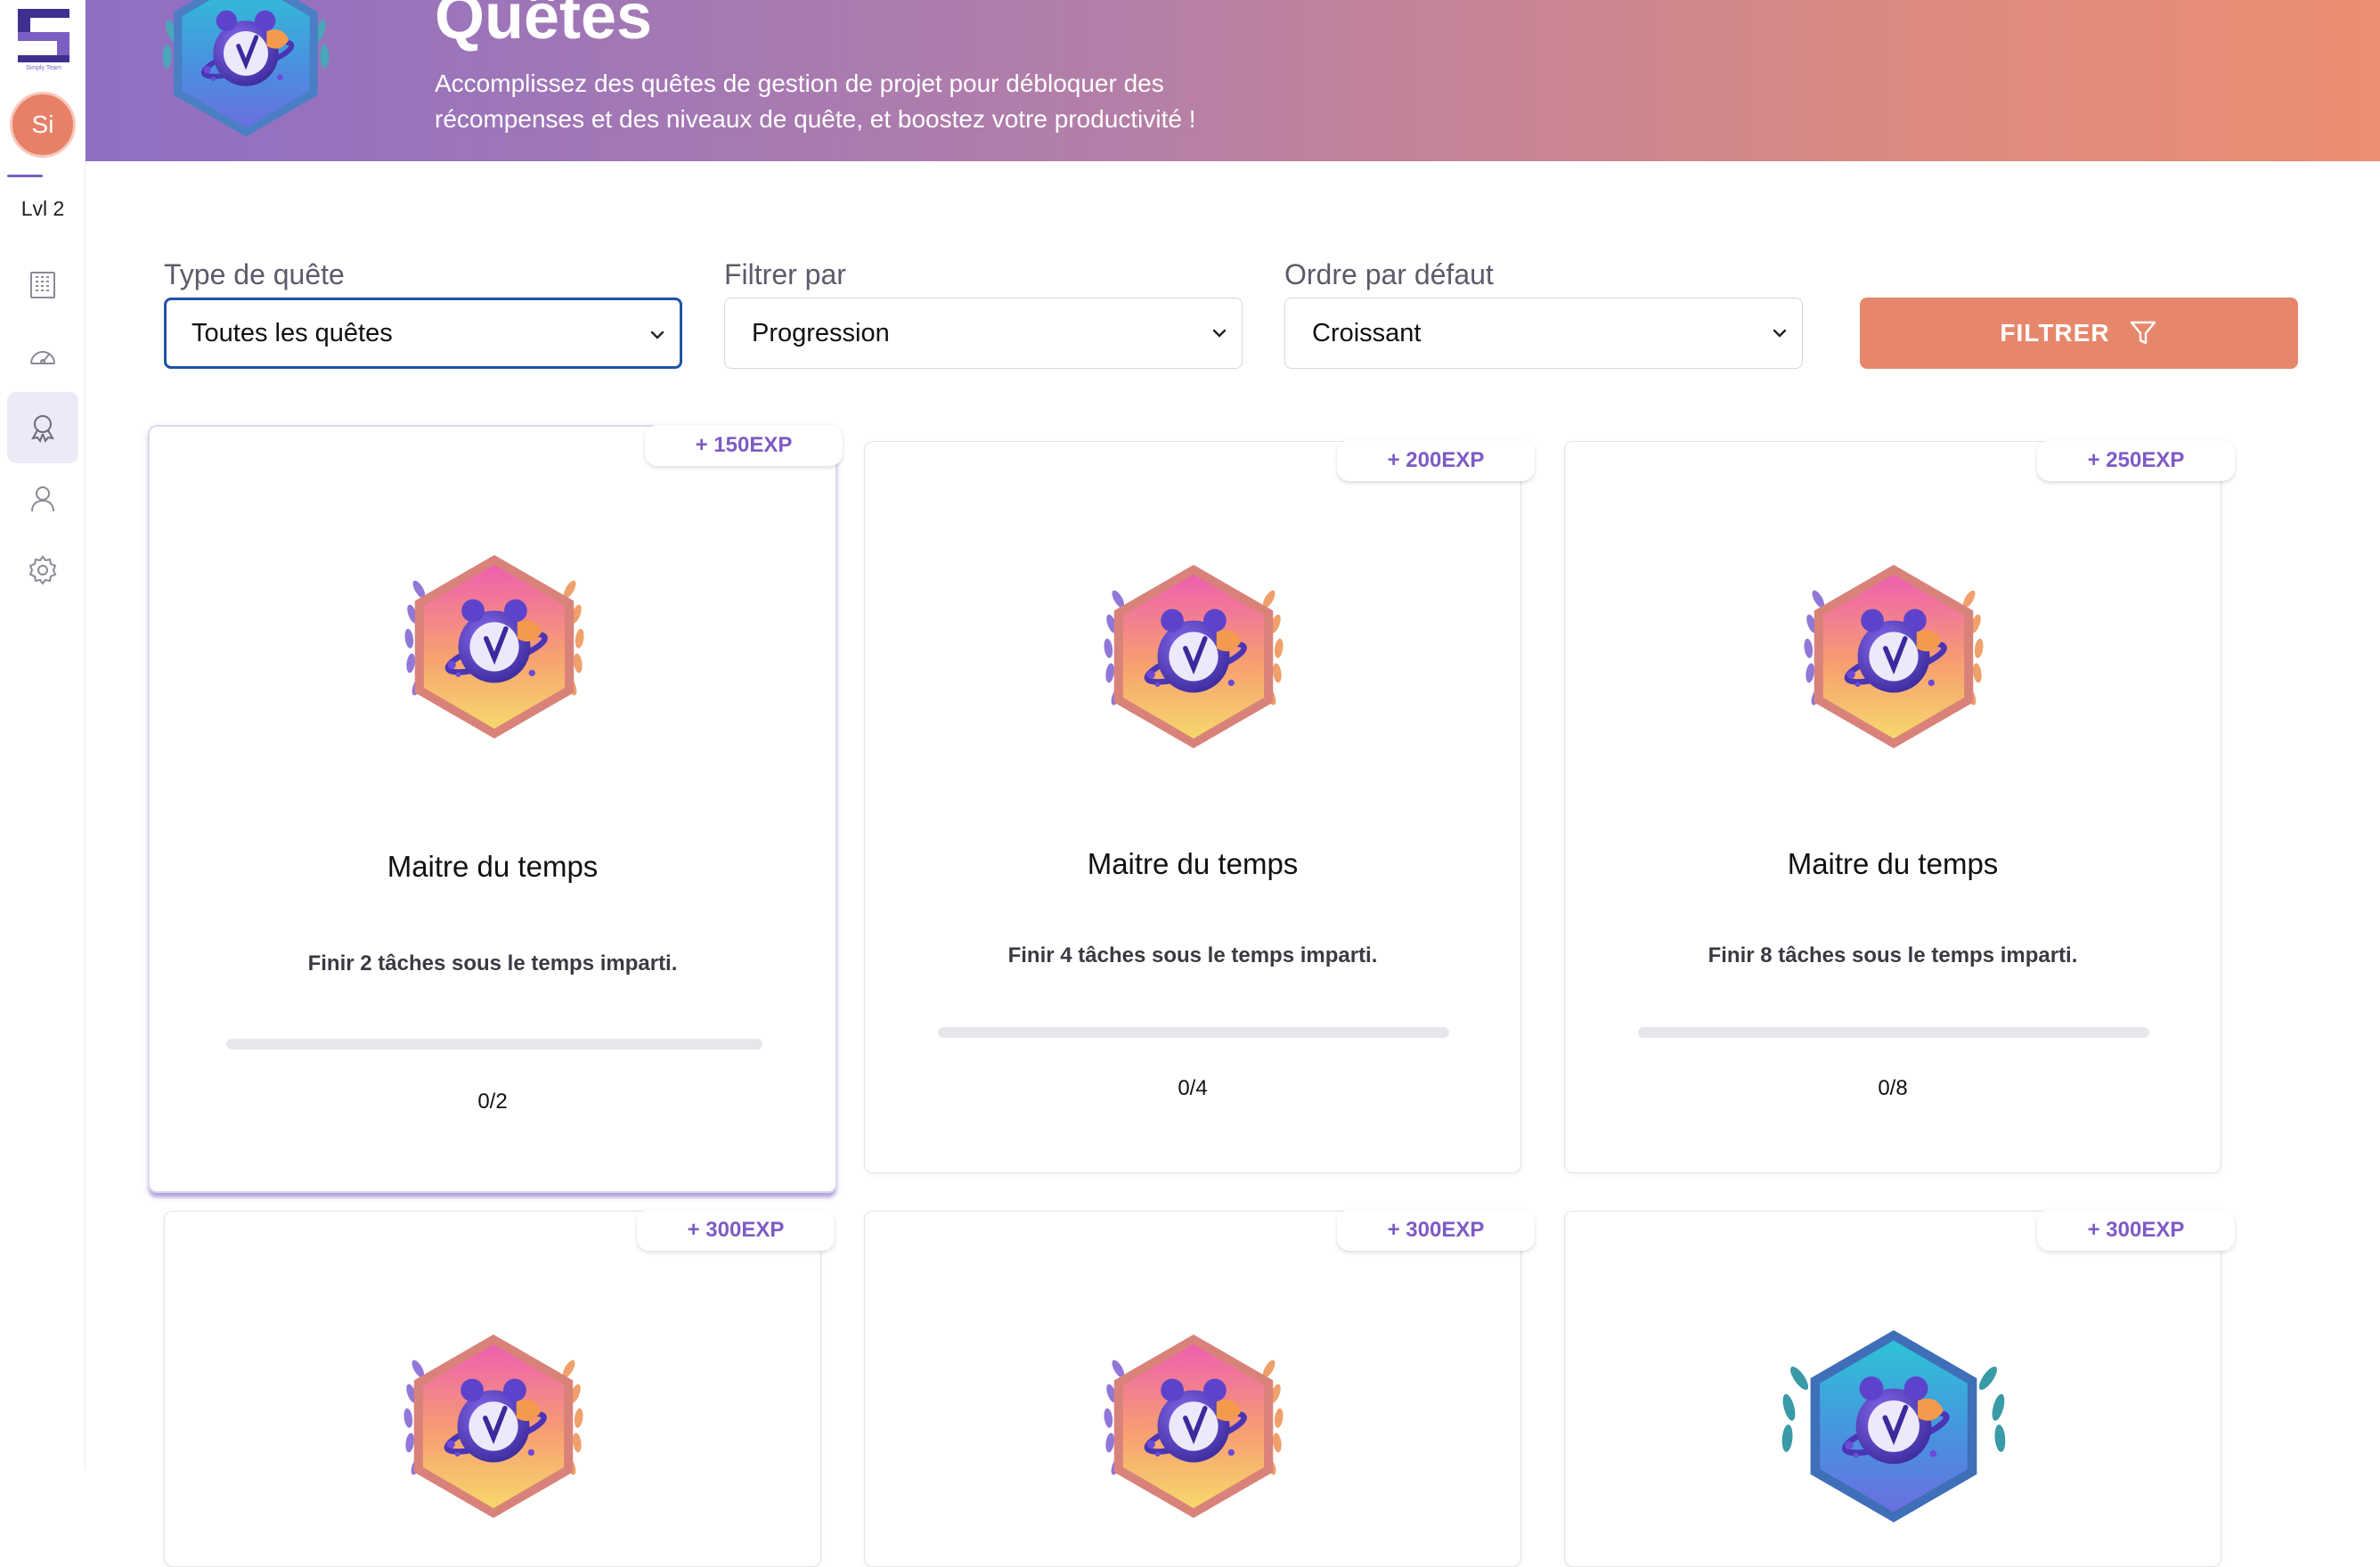  I want to click on sidebar: Simply Team Si Lvl 2, so click(43, 735).